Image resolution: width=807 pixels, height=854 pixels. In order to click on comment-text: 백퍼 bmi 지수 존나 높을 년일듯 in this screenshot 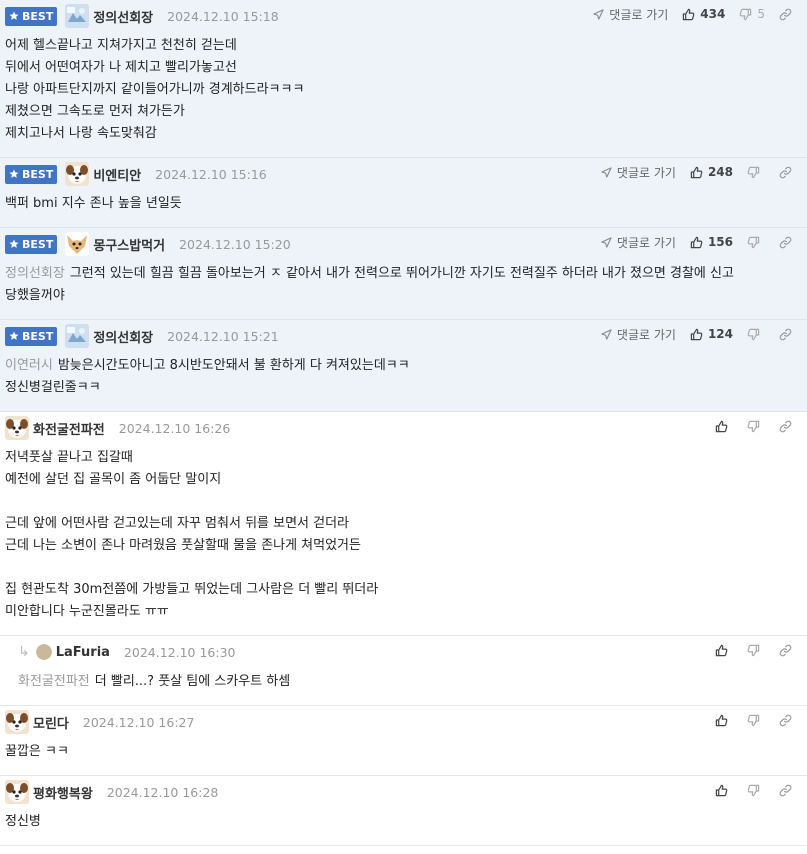, I will do `click(93, 203)`.